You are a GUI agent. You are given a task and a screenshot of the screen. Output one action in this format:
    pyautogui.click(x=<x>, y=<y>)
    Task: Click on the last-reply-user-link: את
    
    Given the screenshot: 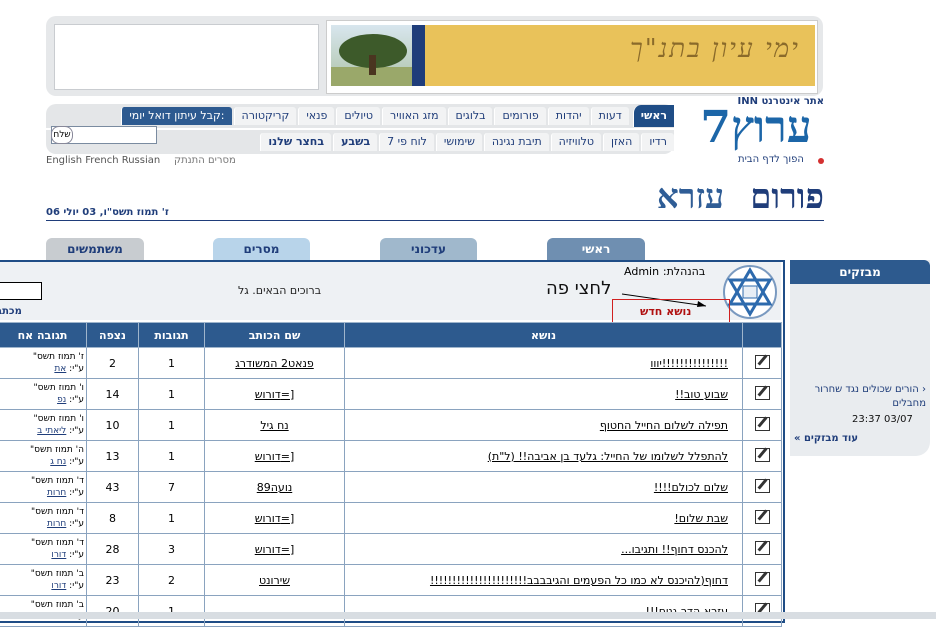 What is the action you would take?
    pyautogui.click(x=60, y=369)
    